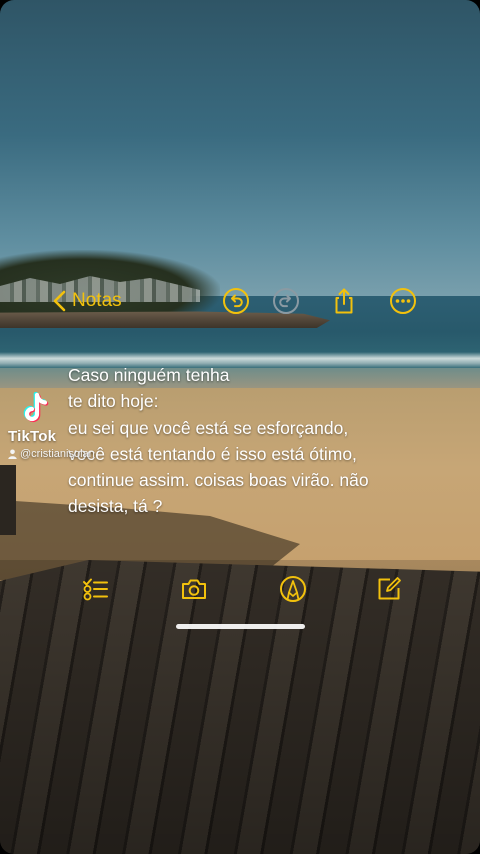  I want to click on markup-button, so click(293, 589).